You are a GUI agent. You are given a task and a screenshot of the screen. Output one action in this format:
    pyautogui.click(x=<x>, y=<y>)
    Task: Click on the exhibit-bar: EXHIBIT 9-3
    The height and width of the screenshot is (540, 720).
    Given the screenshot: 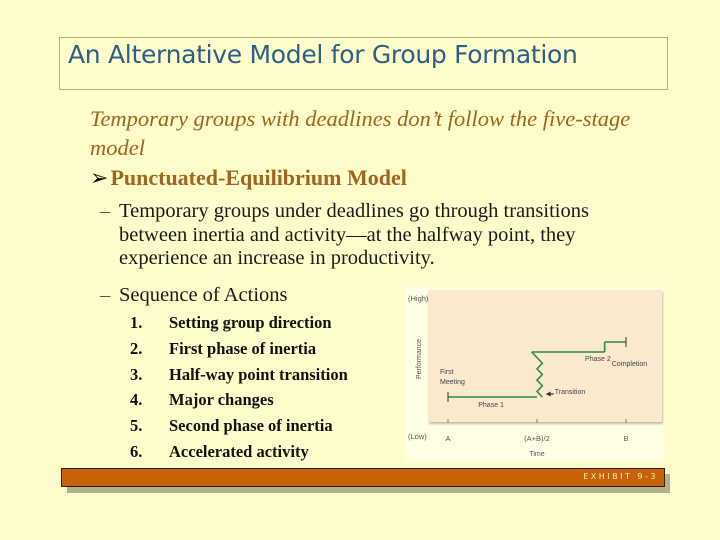 What is the action you would take?
    pyautogui.click(x=363, y=477)
    